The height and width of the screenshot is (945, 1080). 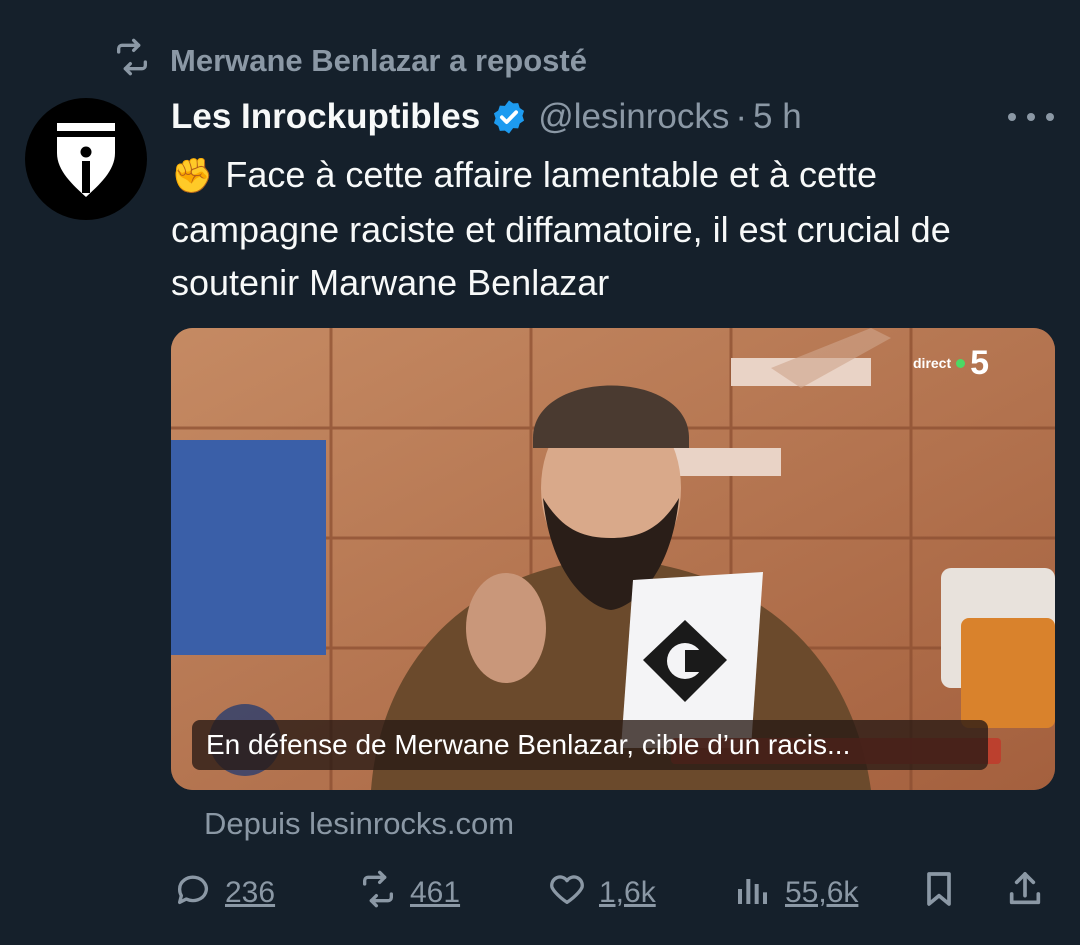 I want to click on like-count: 1,6k, so click(x=627, y=892).